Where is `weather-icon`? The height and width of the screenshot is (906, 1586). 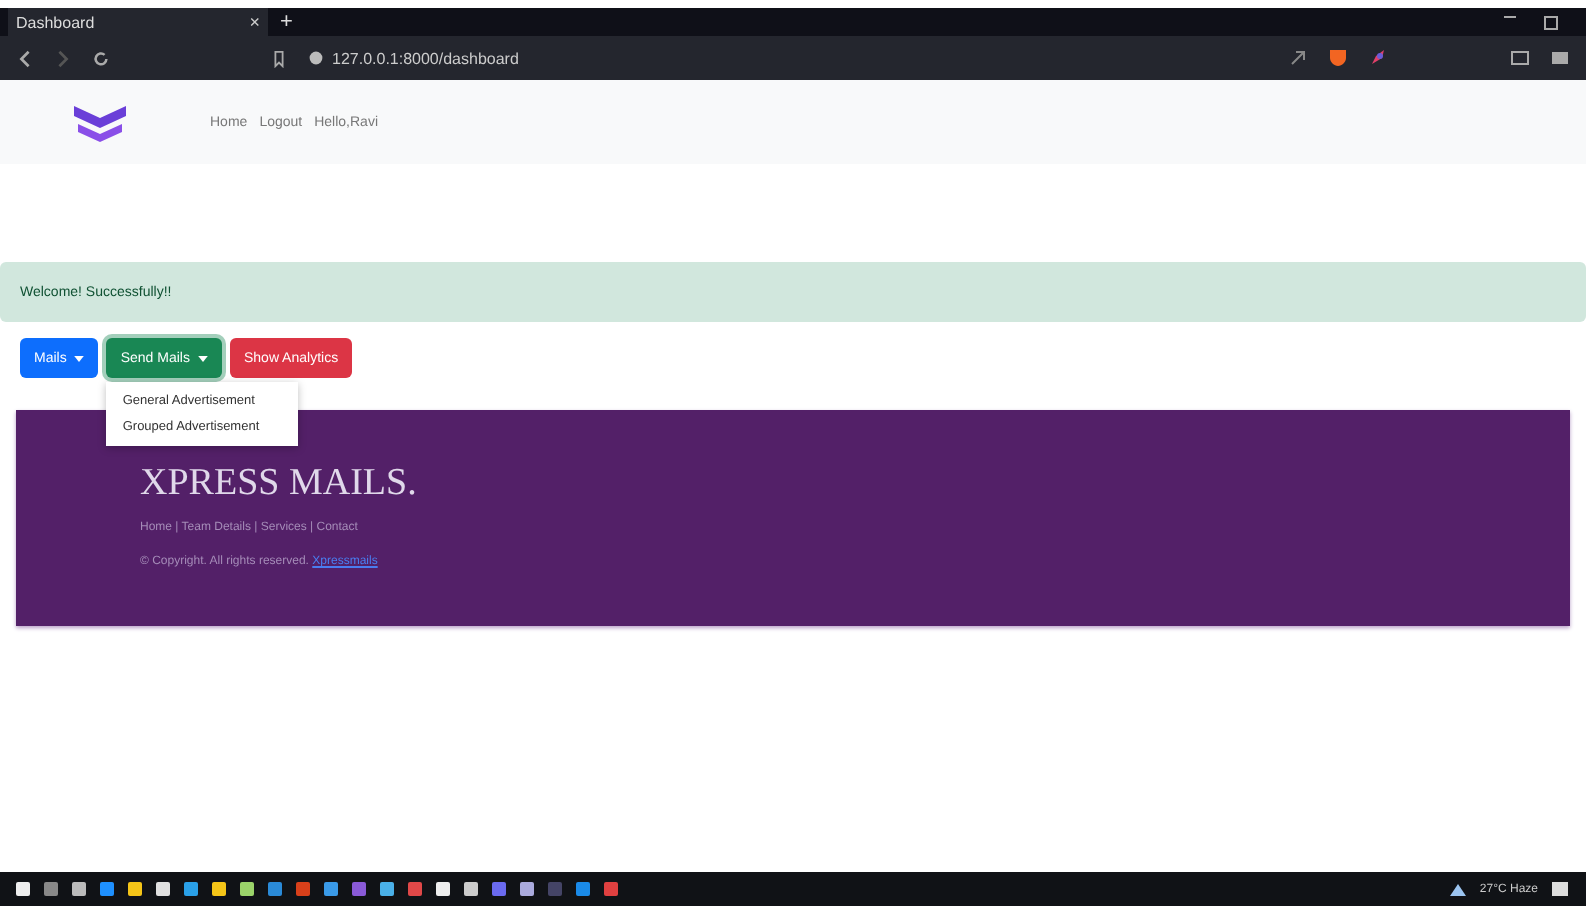 weather-icon is located at coordinates (1457, 889).